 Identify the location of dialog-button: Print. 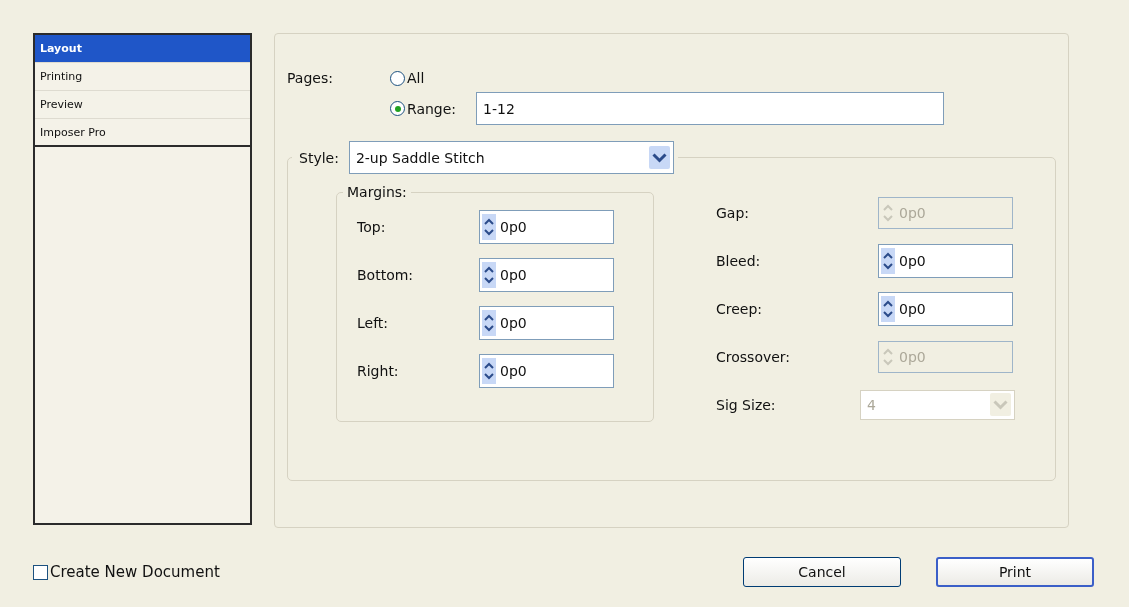
(1015, 572).